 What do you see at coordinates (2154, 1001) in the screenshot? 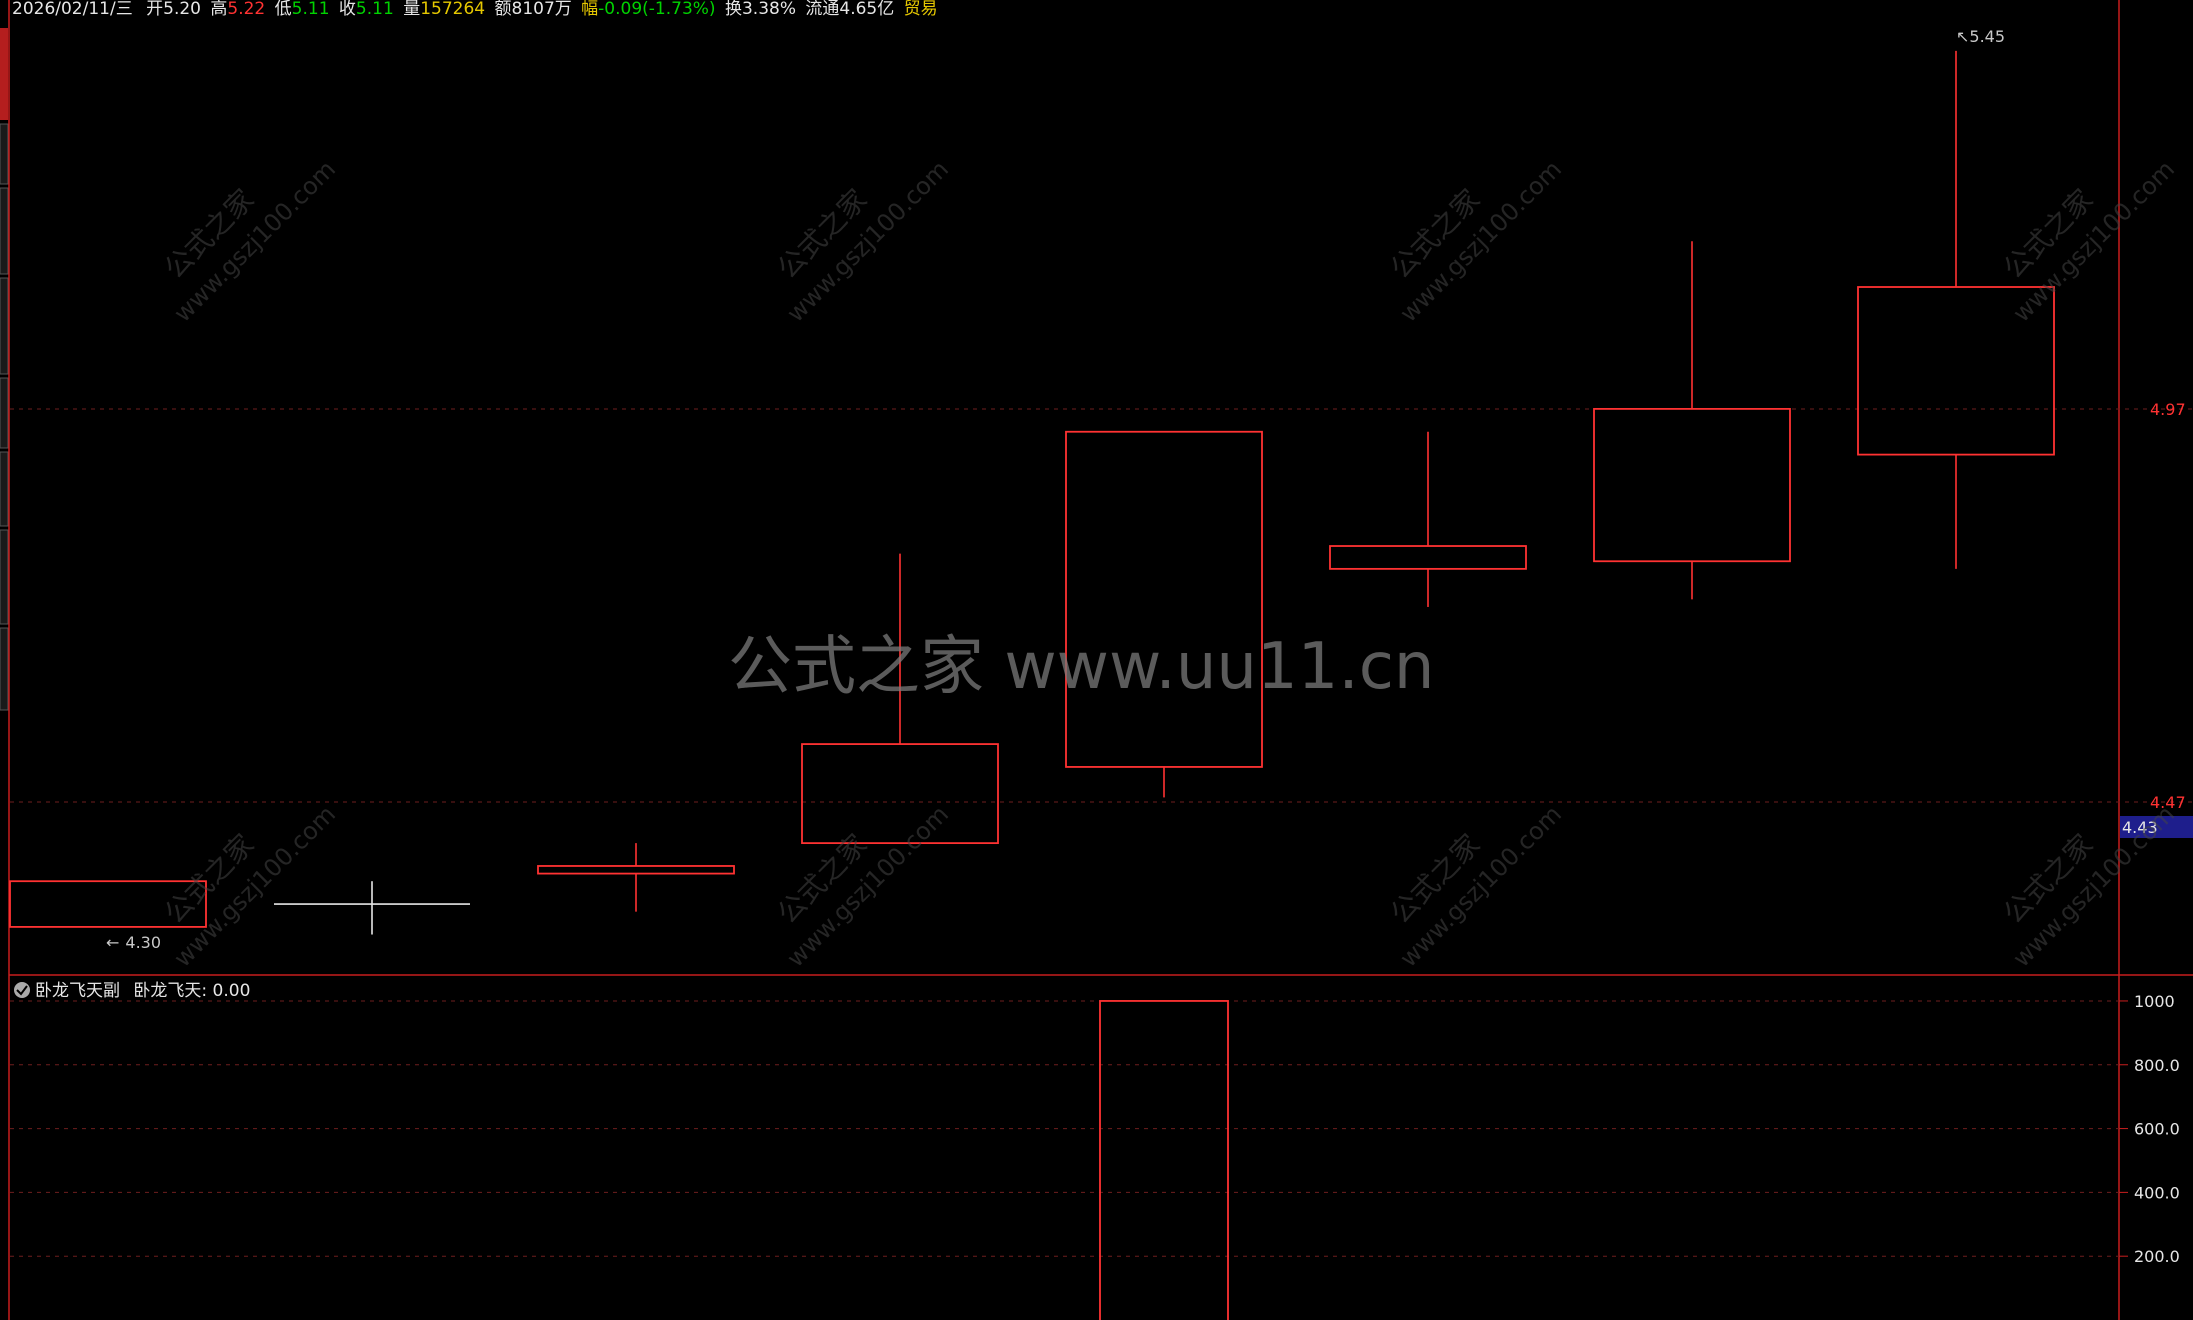
I see `indicator-axis-label: 1000` at bounding box center [2154, 1001].